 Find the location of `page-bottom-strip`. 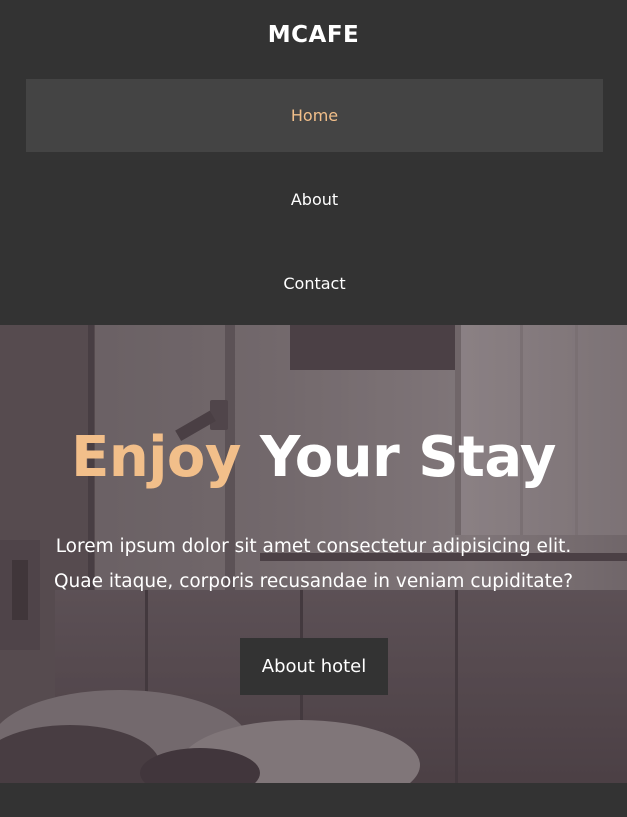

page-bottom-strip is located at coordinates (313, 800).